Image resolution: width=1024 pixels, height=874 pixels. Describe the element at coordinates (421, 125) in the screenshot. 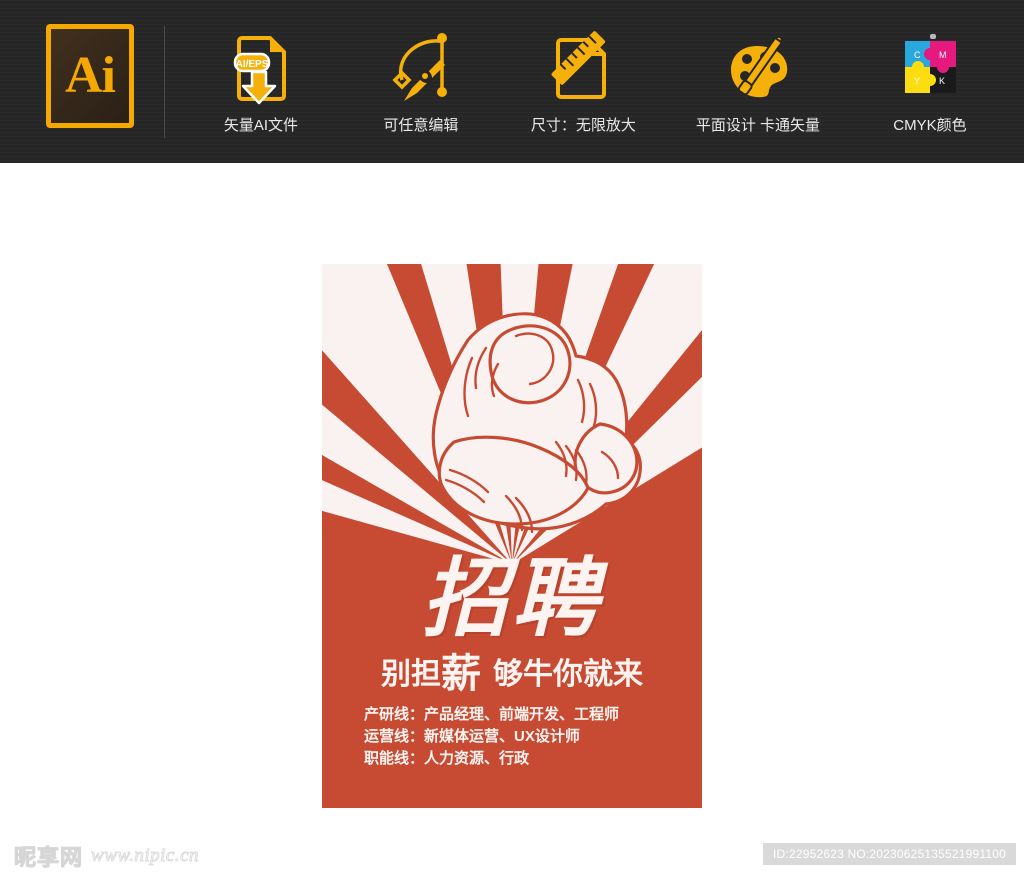

I see `feature-label: 可任意编辑` at that location.